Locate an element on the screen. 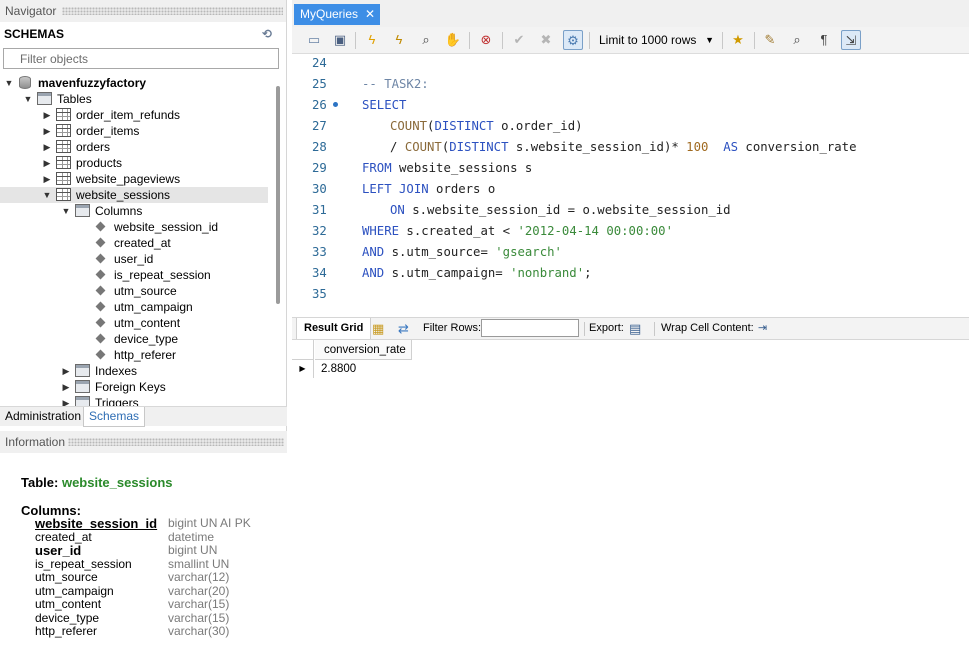  tree-node-column: created_at is located at coordinates (137, 243).